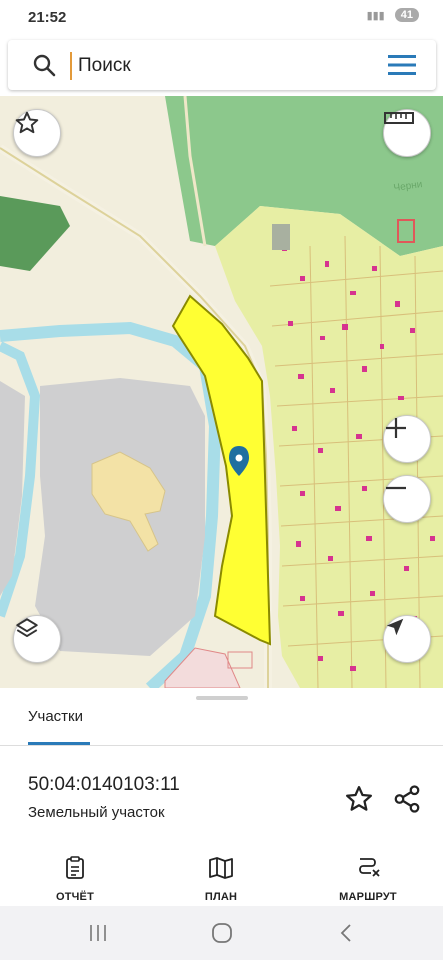 Image resolution: width=443 pixels, height=960 pixels. Describe the element at coordinates (346, 935) in the screenshot. I see `back-icon` at that location.